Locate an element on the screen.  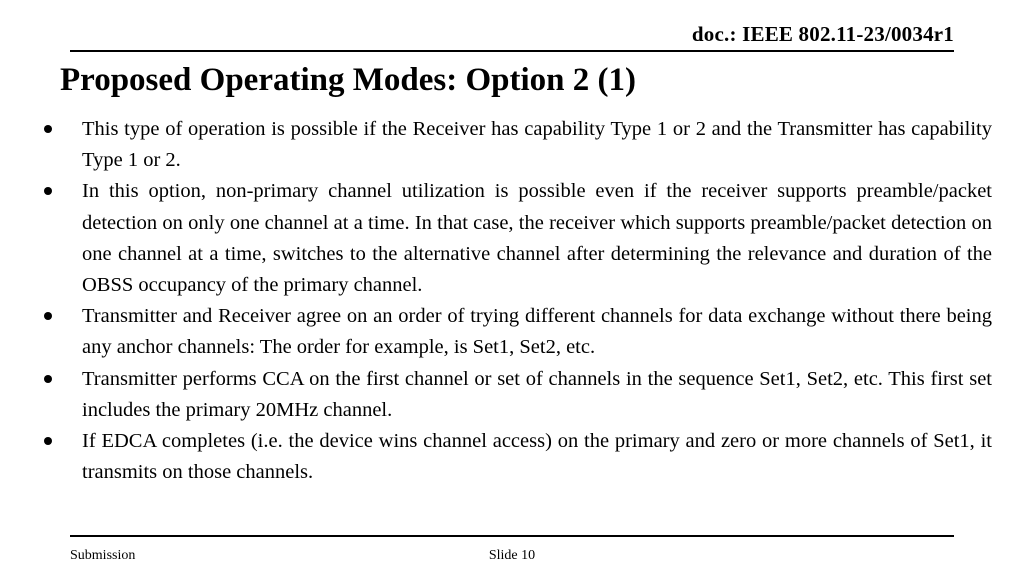
page-title: Proposed Operating Modes: Option 2 (1) is located at coordinates (348, 80).